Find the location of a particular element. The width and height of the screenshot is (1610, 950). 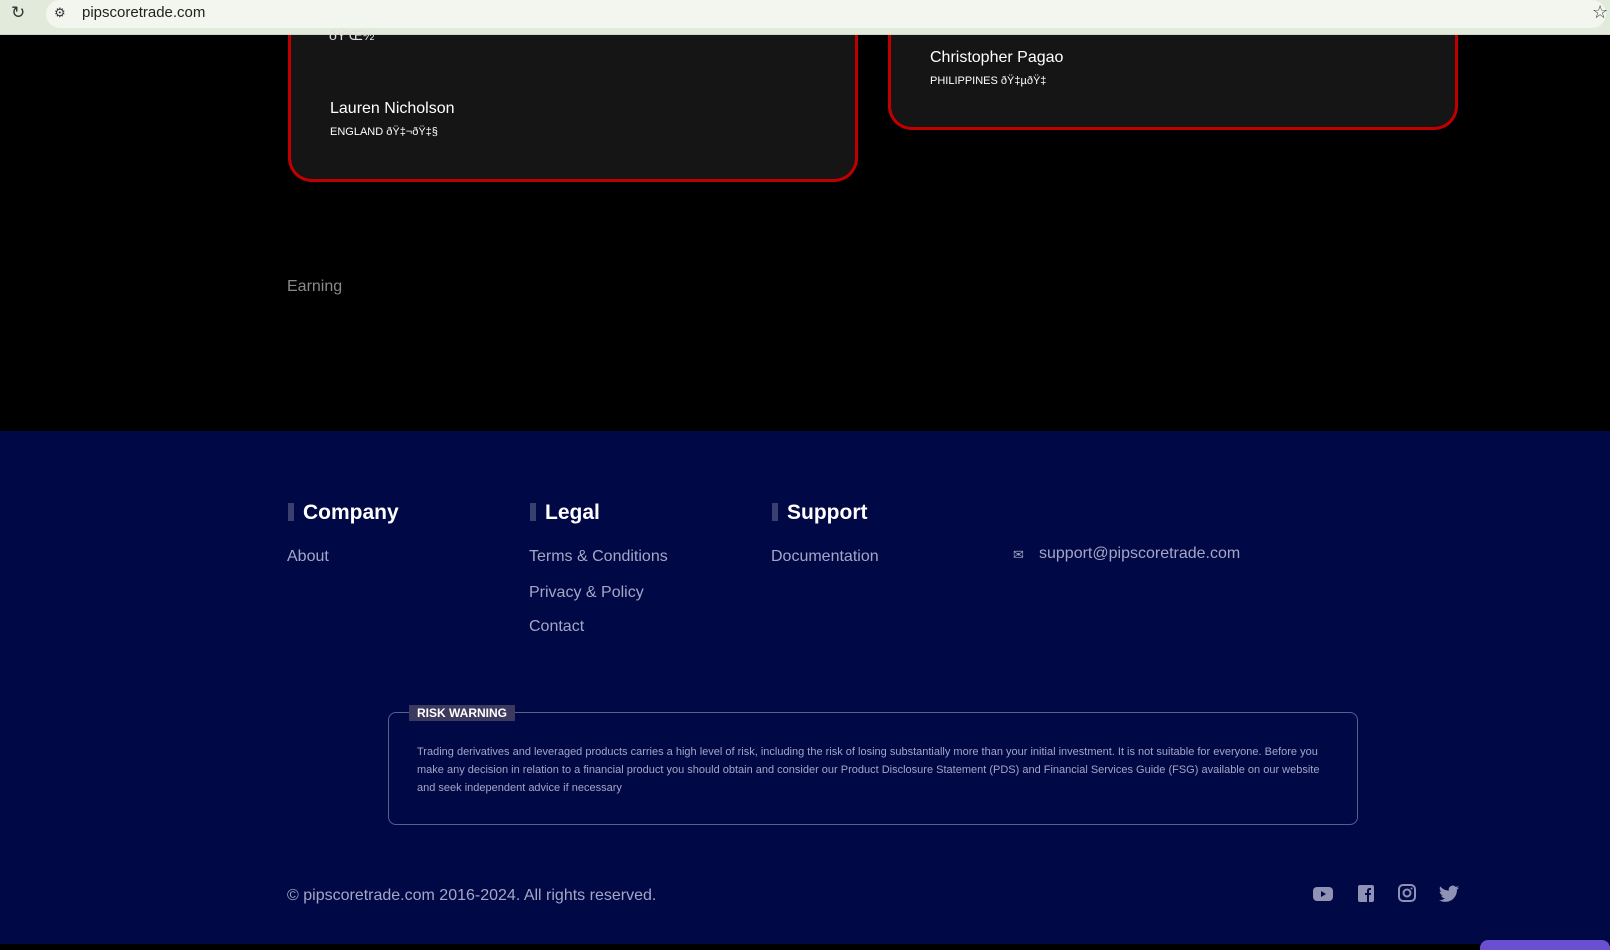

testimonial-card: Christopher Pagao PHILIPPINES ðŸ‡µðŸ‡ is located at coordinates (1173, 82).